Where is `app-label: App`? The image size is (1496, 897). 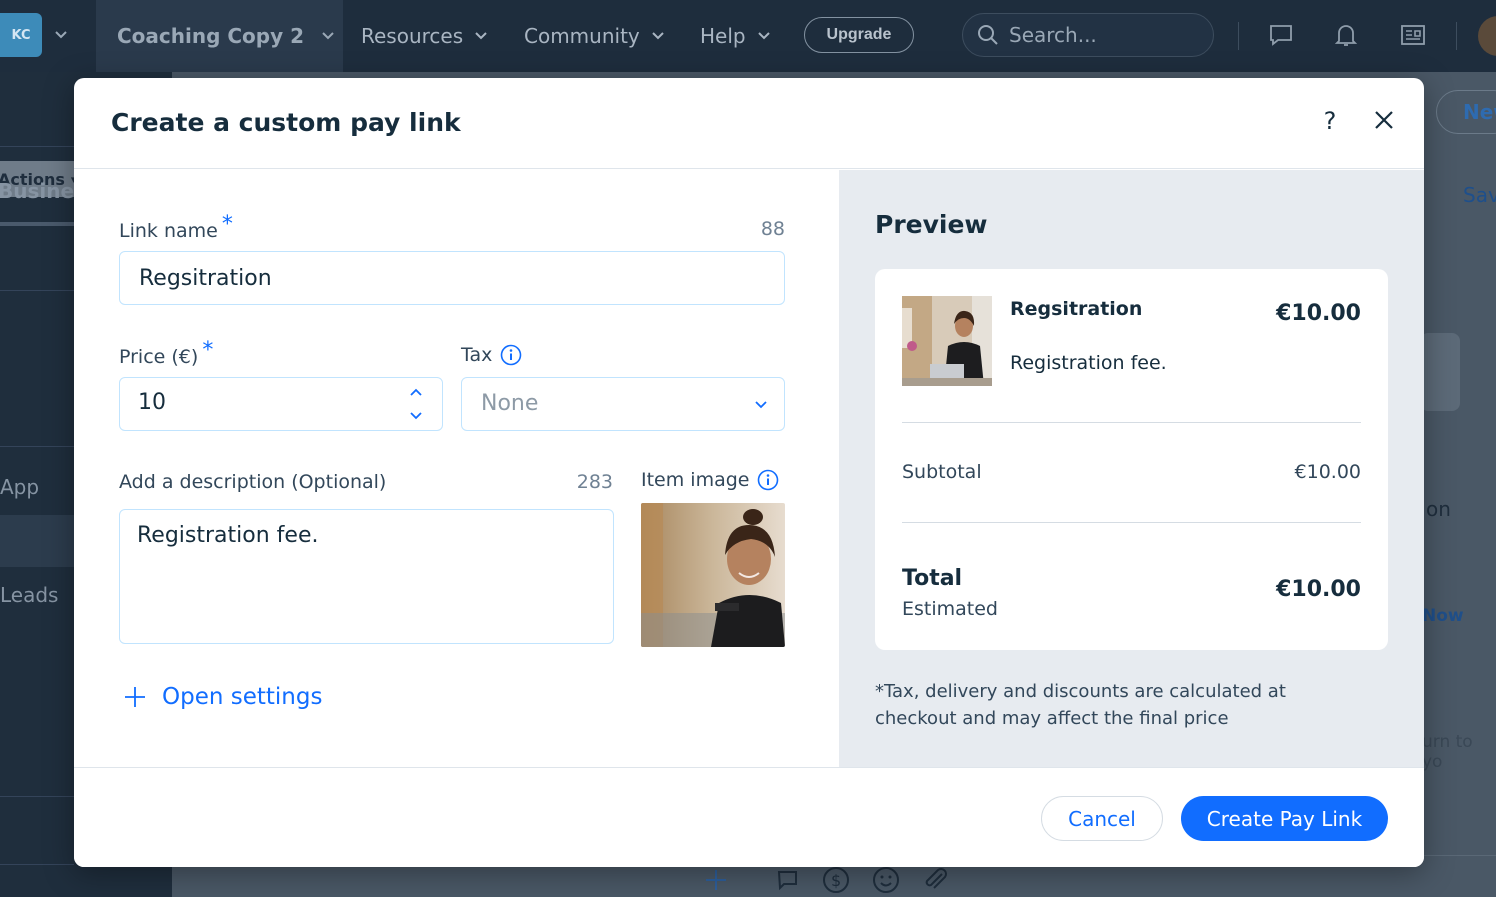
app-label: App is located at coordinates (19, 487).